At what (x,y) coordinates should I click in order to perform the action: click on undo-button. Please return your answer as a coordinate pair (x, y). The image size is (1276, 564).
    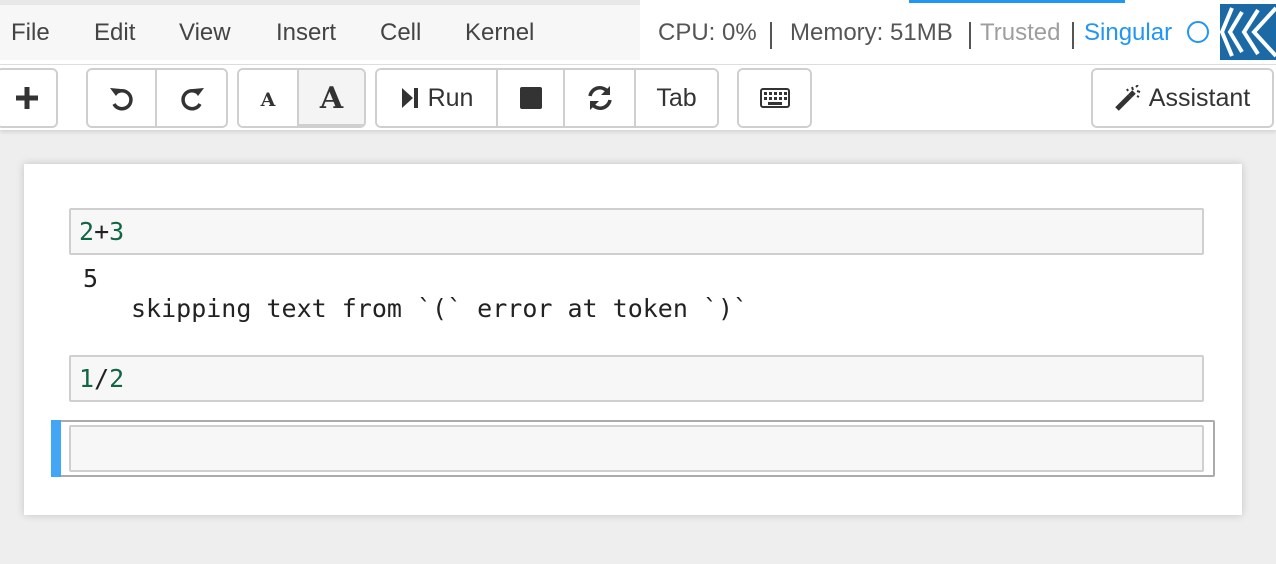
    Looking at the image, I should click on (123, 98).